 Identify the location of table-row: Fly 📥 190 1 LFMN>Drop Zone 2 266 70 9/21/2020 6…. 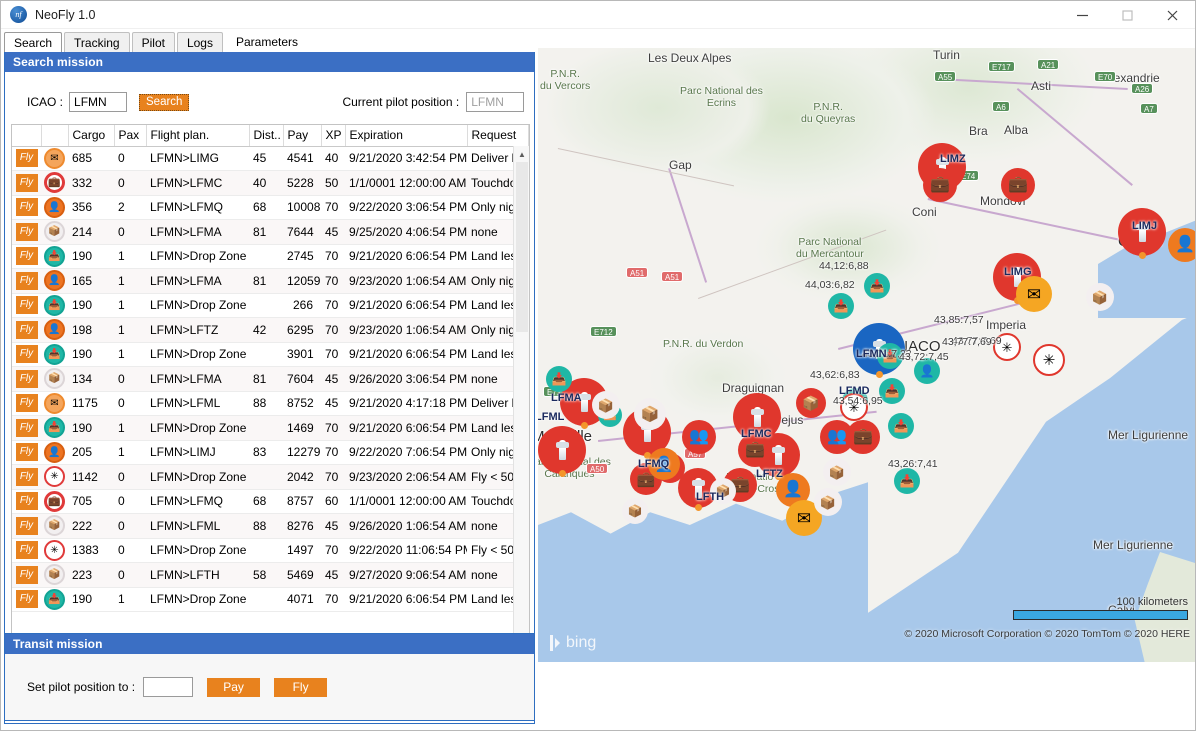
(270, 305).